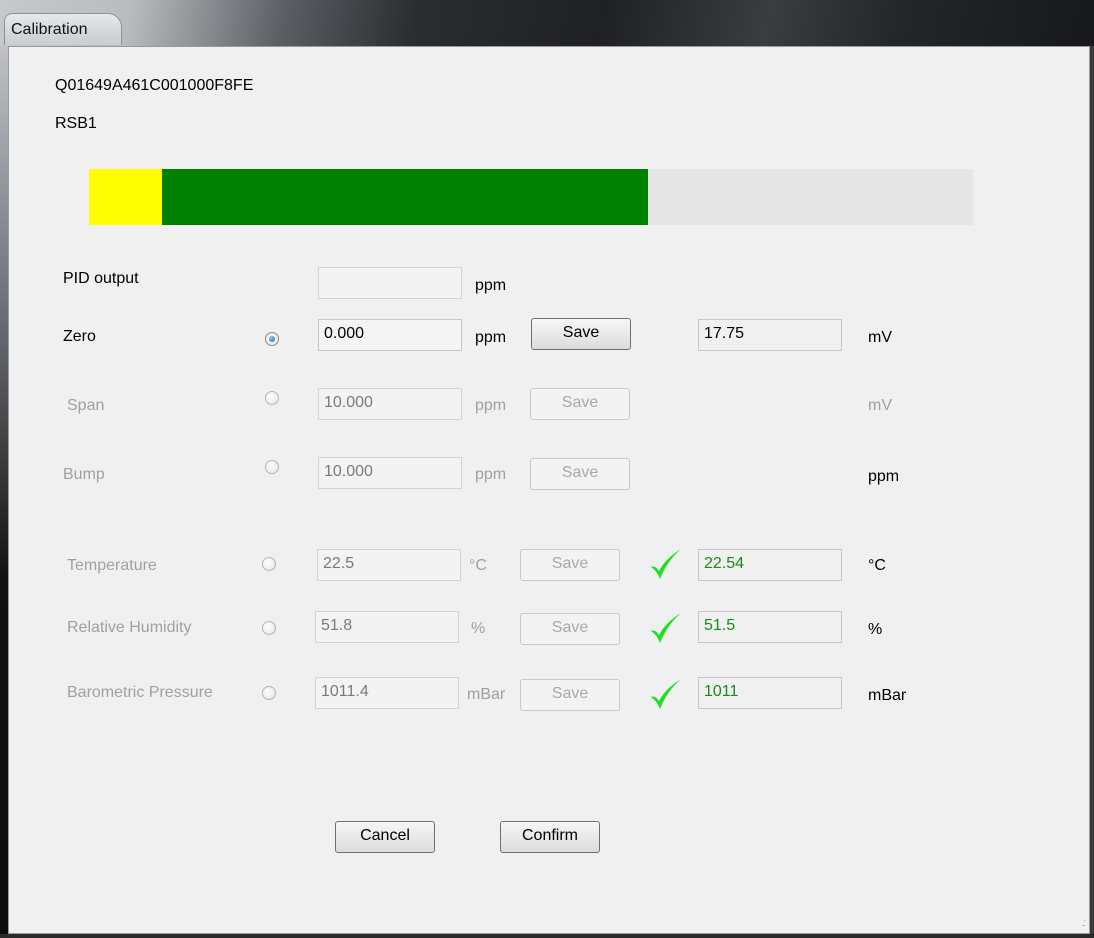  What do you see at coordinates (666, 694) in the screenshot?
I see `pressure-check-icon` at bounding box center [666, 694].